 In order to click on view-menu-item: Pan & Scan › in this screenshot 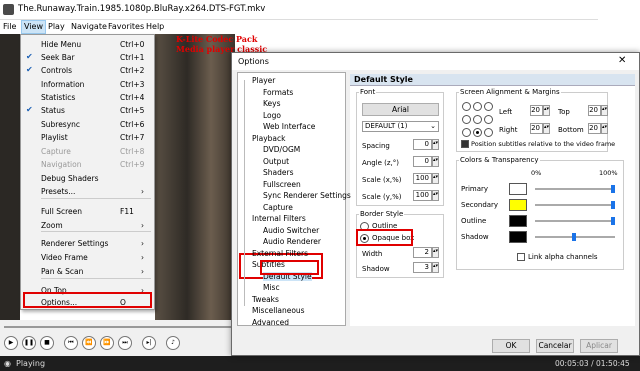, I will do `click(87, 271)`.